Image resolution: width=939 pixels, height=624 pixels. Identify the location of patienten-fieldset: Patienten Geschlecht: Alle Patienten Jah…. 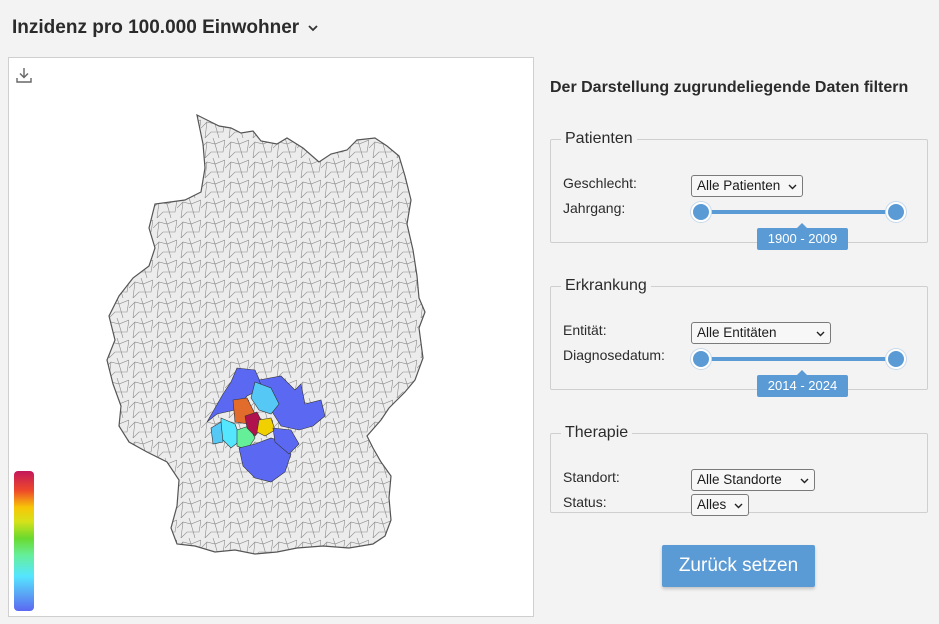
(739, 190).